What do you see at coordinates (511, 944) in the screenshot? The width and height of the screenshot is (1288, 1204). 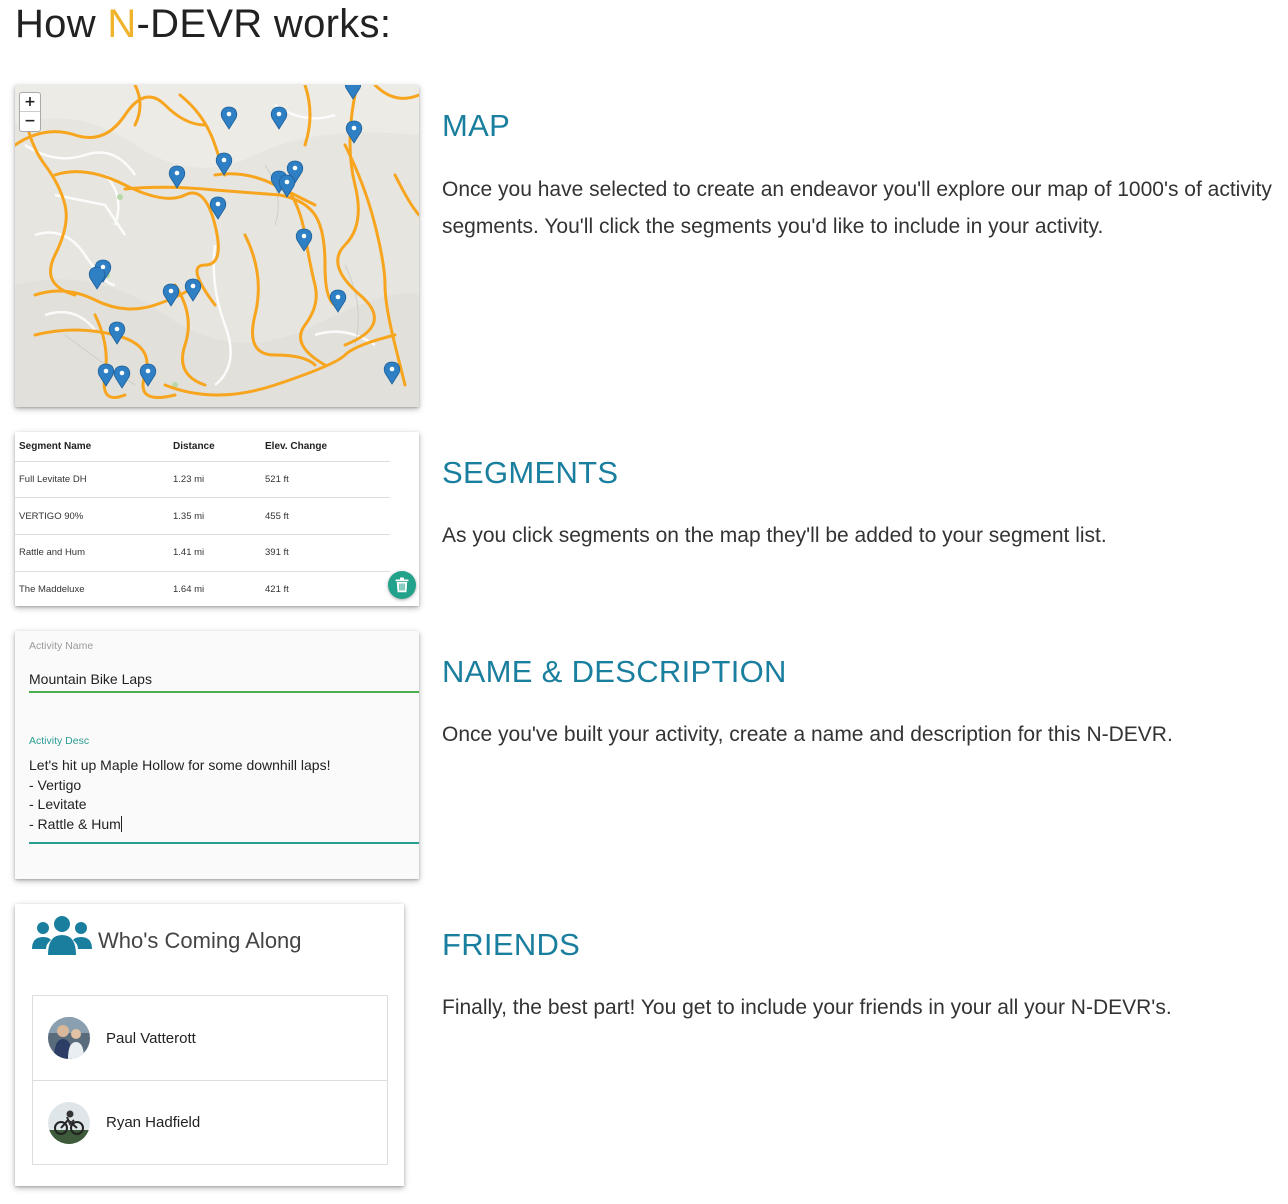 I see `friends-heading: FRIENDS` at bounding box center [511, 944].